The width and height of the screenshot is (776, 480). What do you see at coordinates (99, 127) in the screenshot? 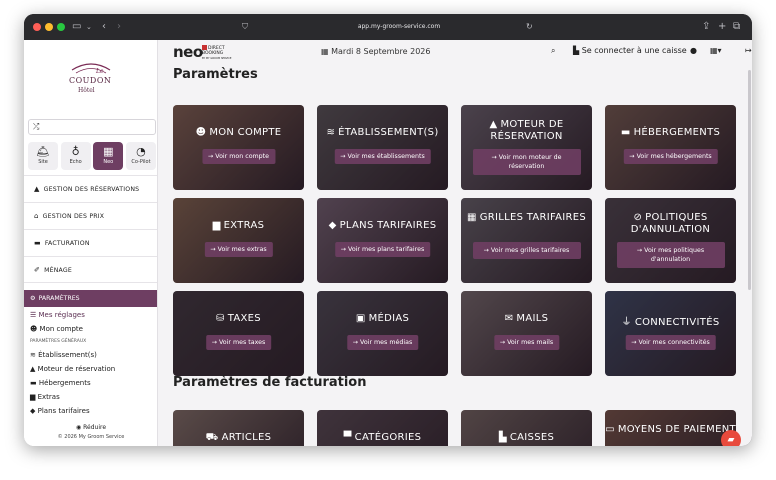
I see `search-input` at bounding box center [99, 127].